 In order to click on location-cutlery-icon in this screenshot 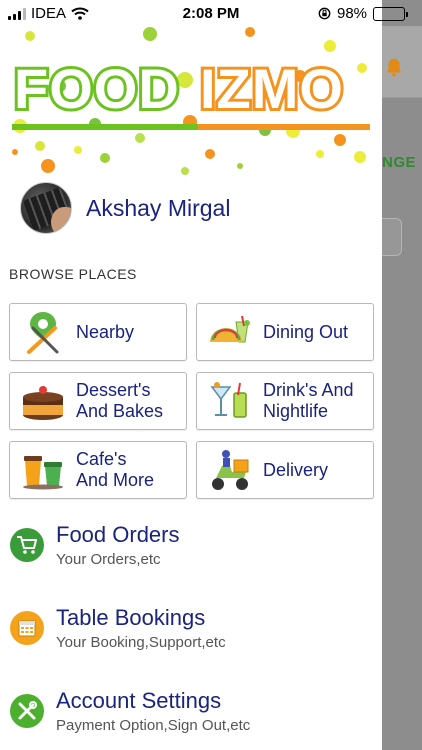, I will do `click(43, 332)`.